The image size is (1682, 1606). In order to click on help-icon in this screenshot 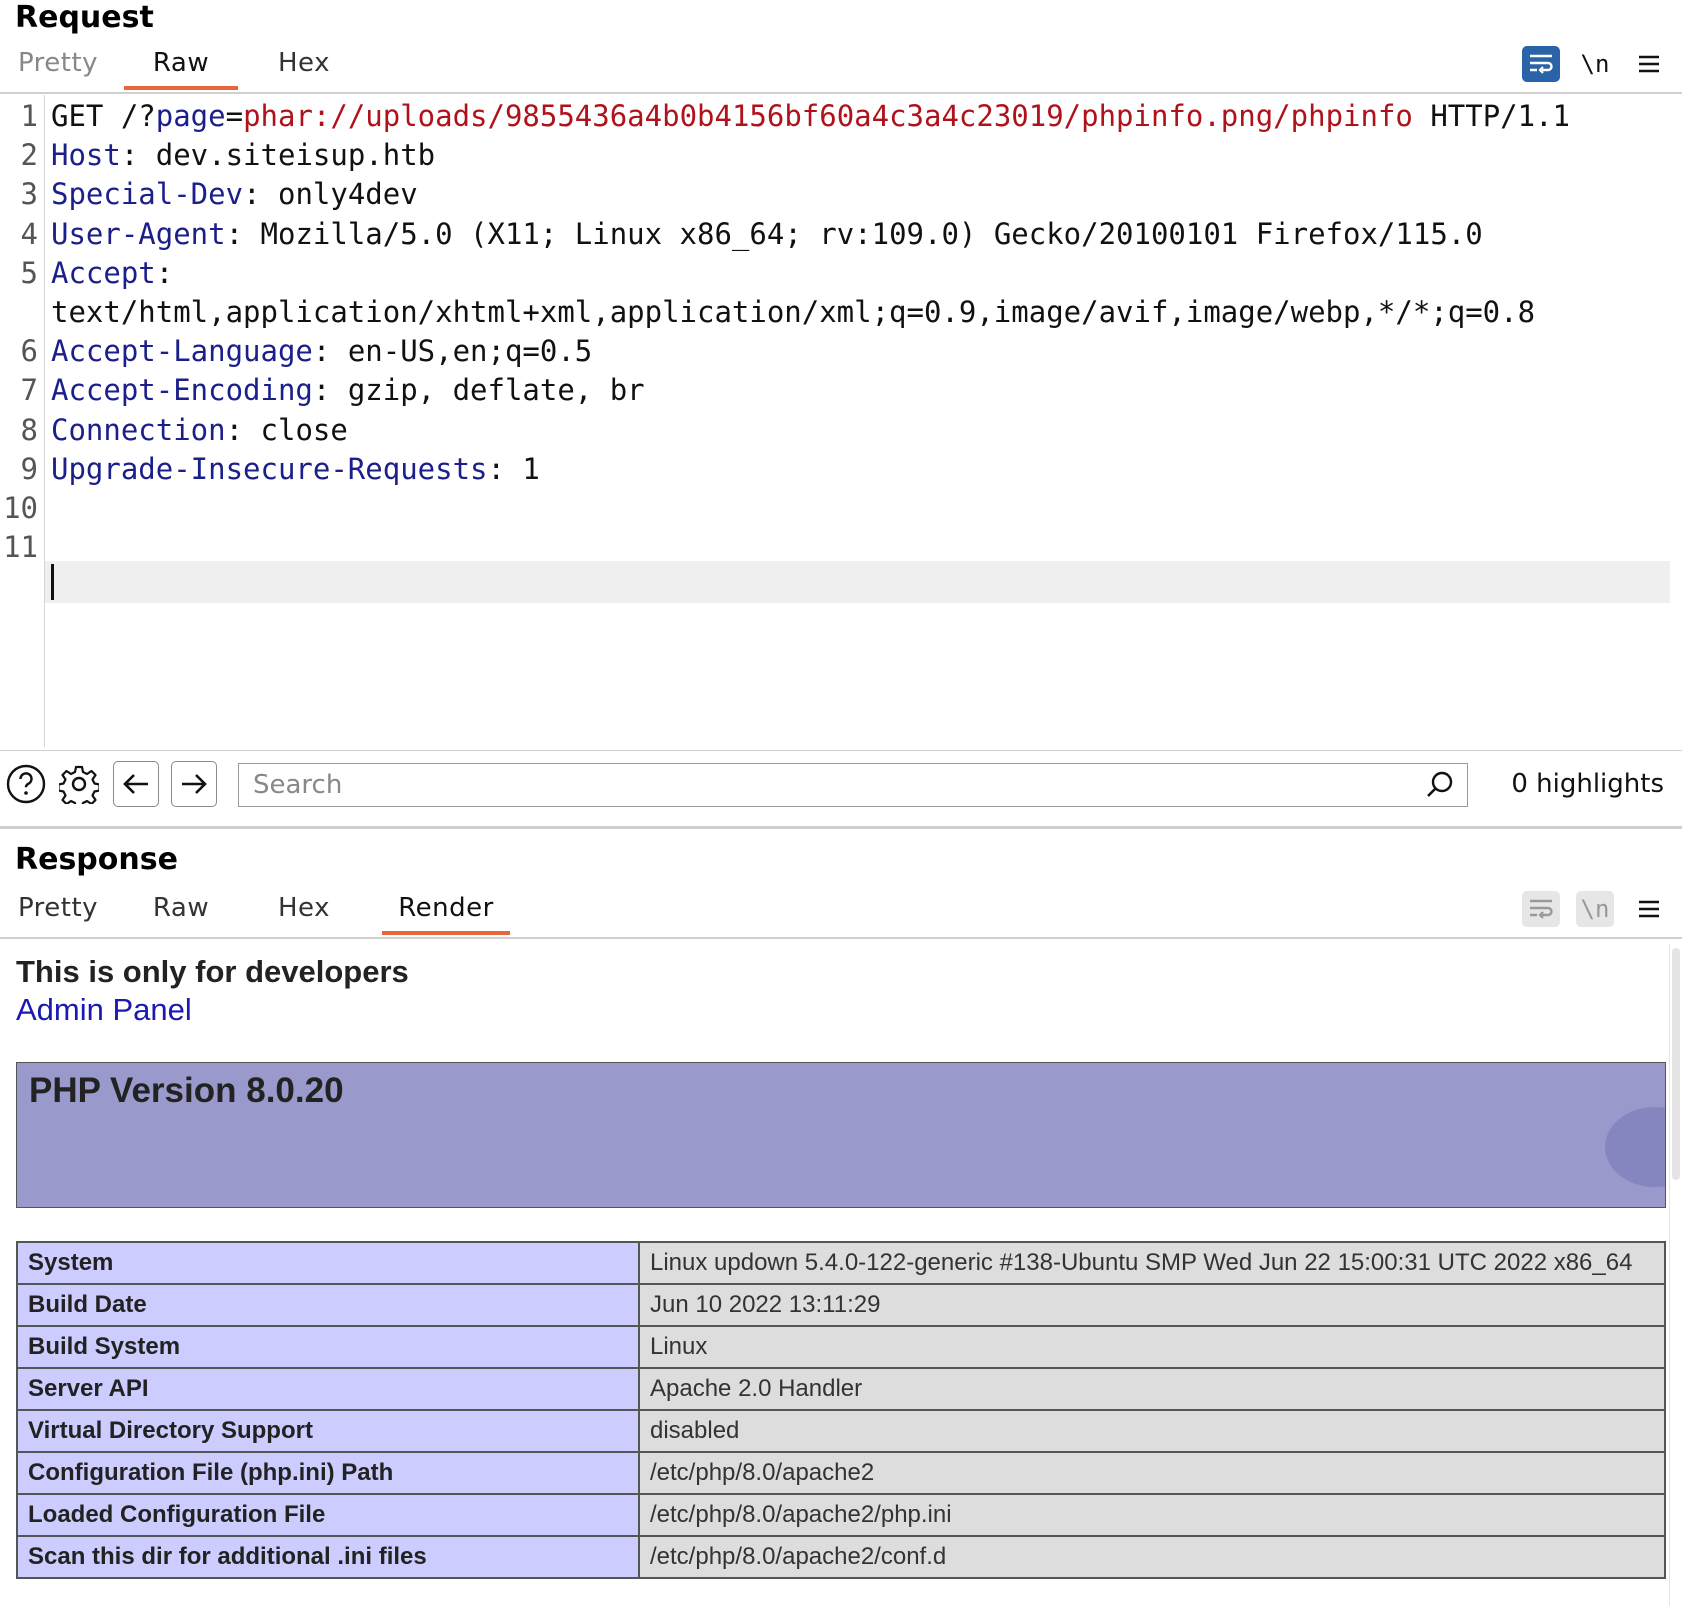, I will do `click(26, 784)`.